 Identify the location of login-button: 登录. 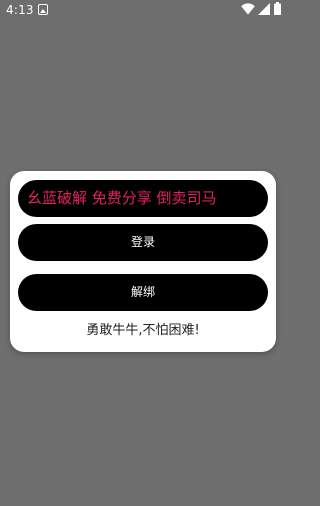
(143, 242).